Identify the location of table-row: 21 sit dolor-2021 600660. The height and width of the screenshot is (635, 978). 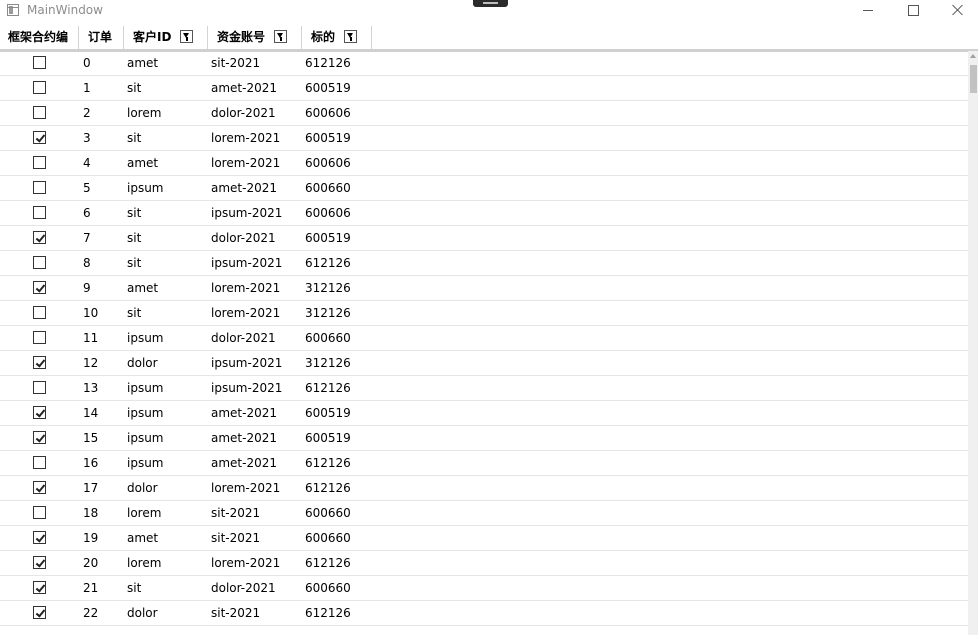
(484, 588).